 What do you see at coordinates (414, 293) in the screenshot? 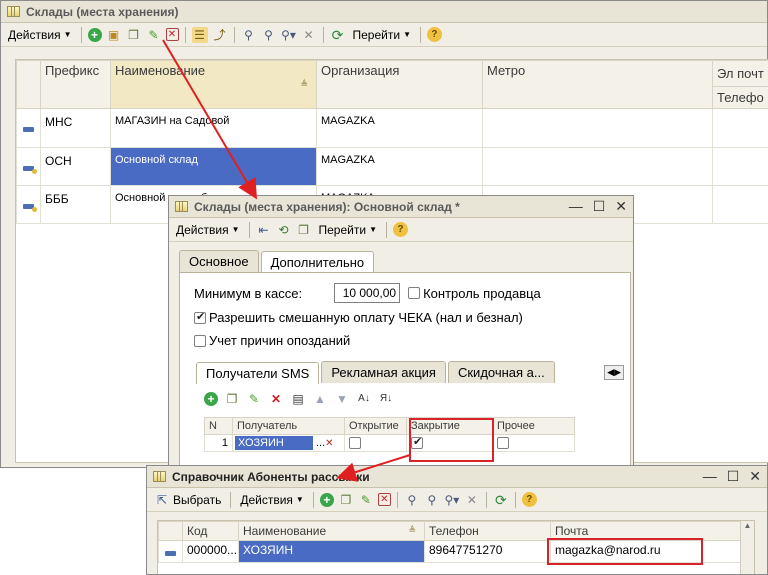
I see `seller-control-checkbox` at bounding box center [414, 293].